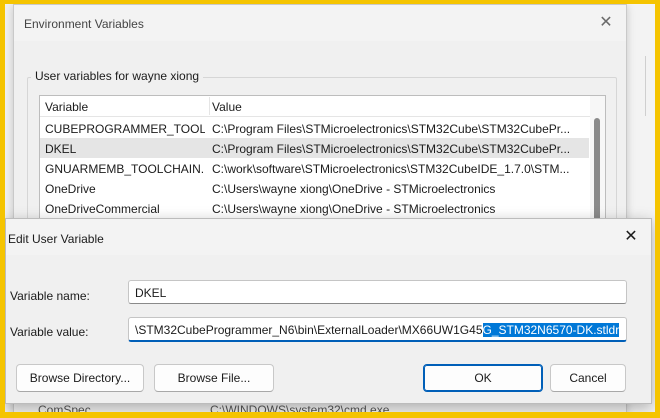 Image resolution: width=660 pixels, height=418 pixels. Describe the element at coordinates (377, 292) in the screenshot. I see `variable-name-field: DKEL` at that location.